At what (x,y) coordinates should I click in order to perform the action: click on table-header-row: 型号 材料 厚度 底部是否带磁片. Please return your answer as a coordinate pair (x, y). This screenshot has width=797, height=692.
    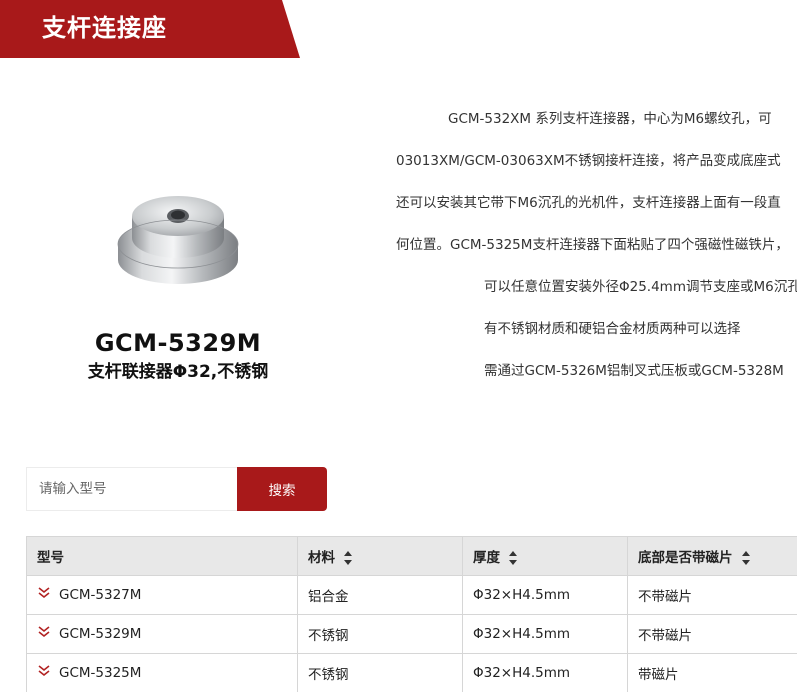
    Looking at the image, I should click on (411, 556).